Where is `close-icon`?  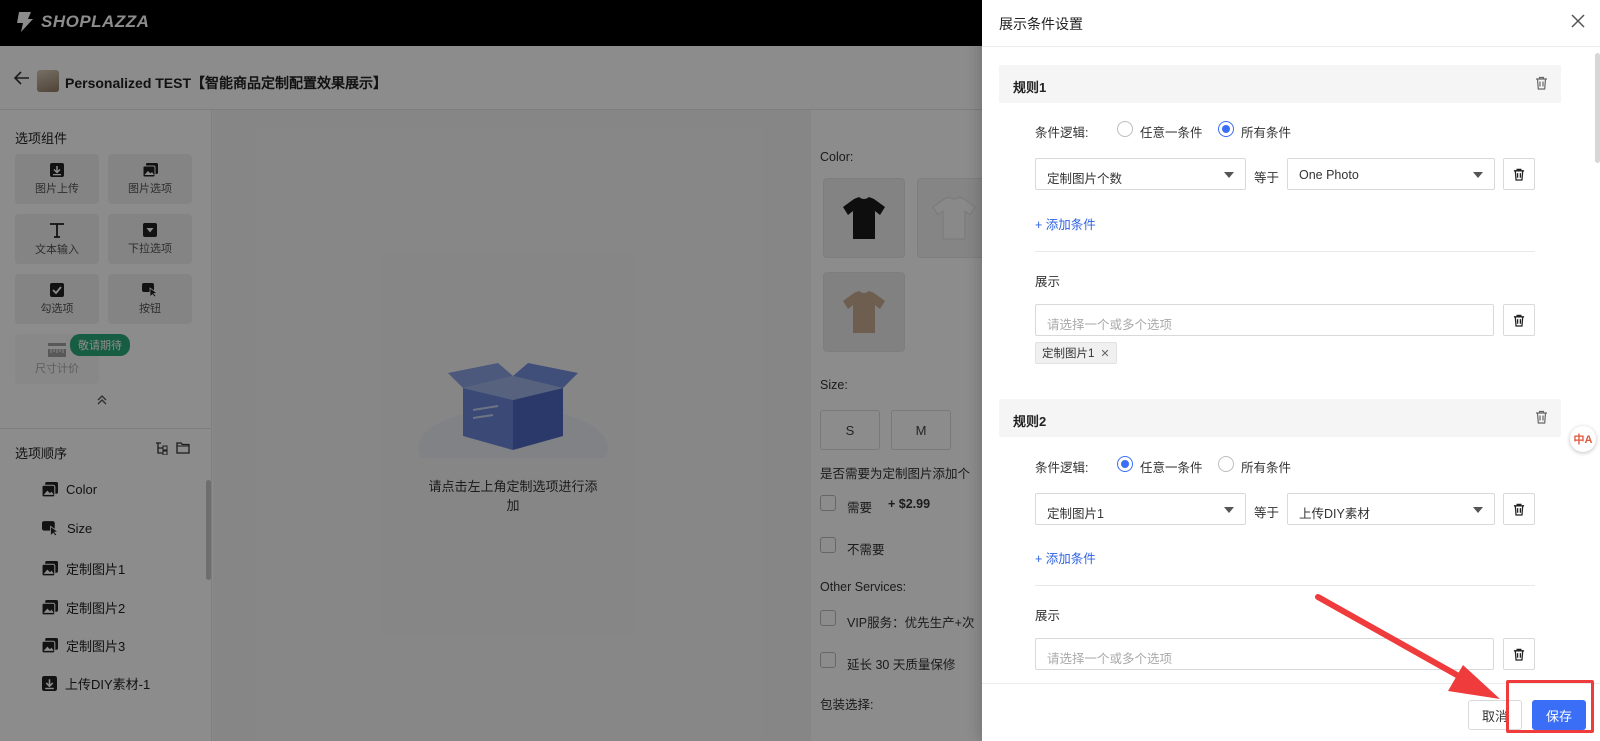 close-icon is located at coordinates (1578, 21).